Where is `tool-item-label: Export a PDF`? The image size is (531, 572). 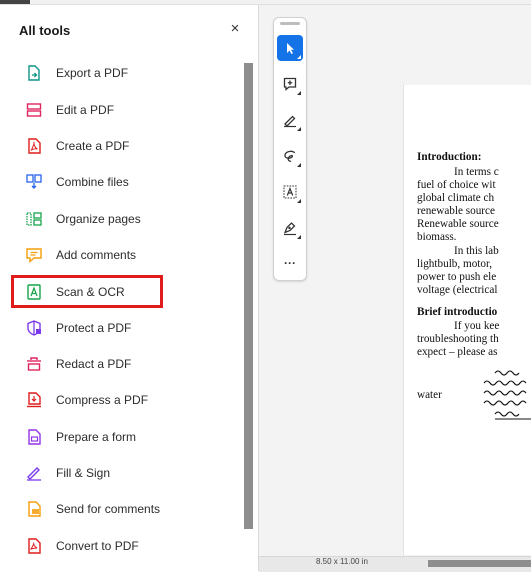
tool-item-label: Export a PDF is located at coordinates (92, 73).